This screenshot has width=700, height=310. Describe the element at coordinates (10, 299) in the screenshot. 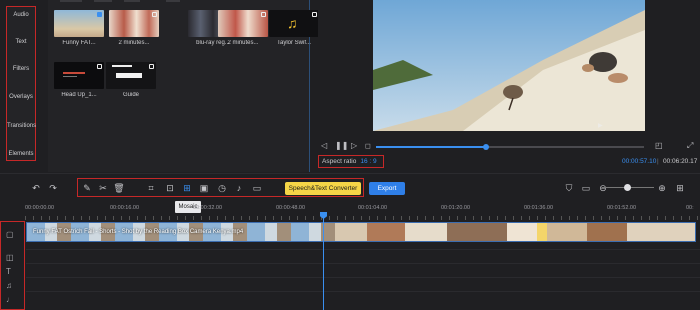

I see `voice-track-icon: ♩` at that location.